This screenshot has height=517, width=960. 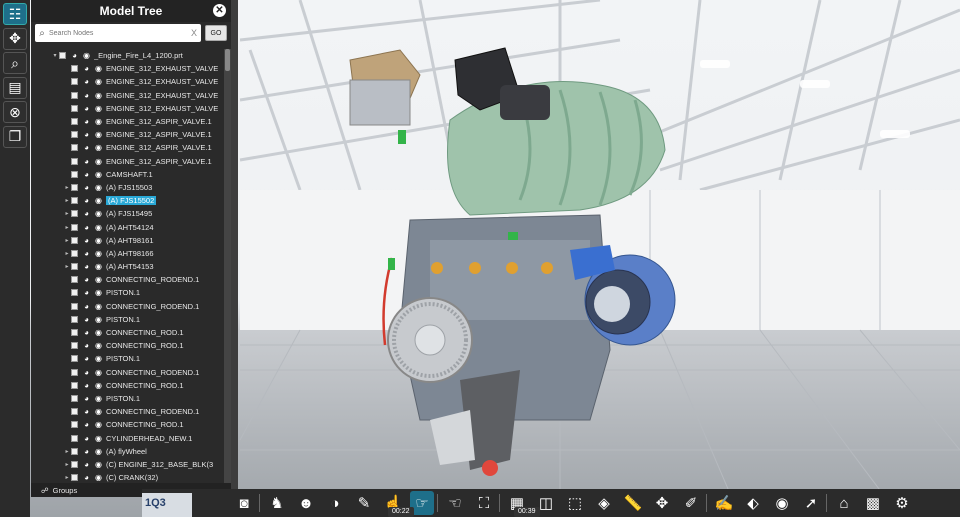 What do you see at coordinates (127, 451) in the screenshot?
I see `tree-node: ▸ ◕ ◉ (A) flyWheel` at bounding box center [127, 451].